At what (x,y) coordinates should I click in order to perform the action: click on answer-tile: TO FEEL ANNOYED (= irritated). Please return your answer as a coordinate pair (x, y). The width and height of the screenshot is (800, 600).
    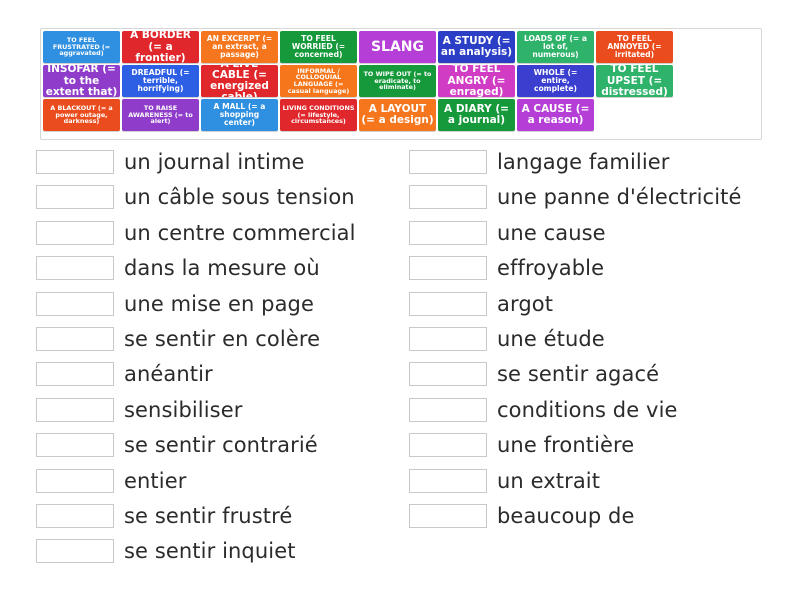
    Looking at the image, I should click on (634, 47).